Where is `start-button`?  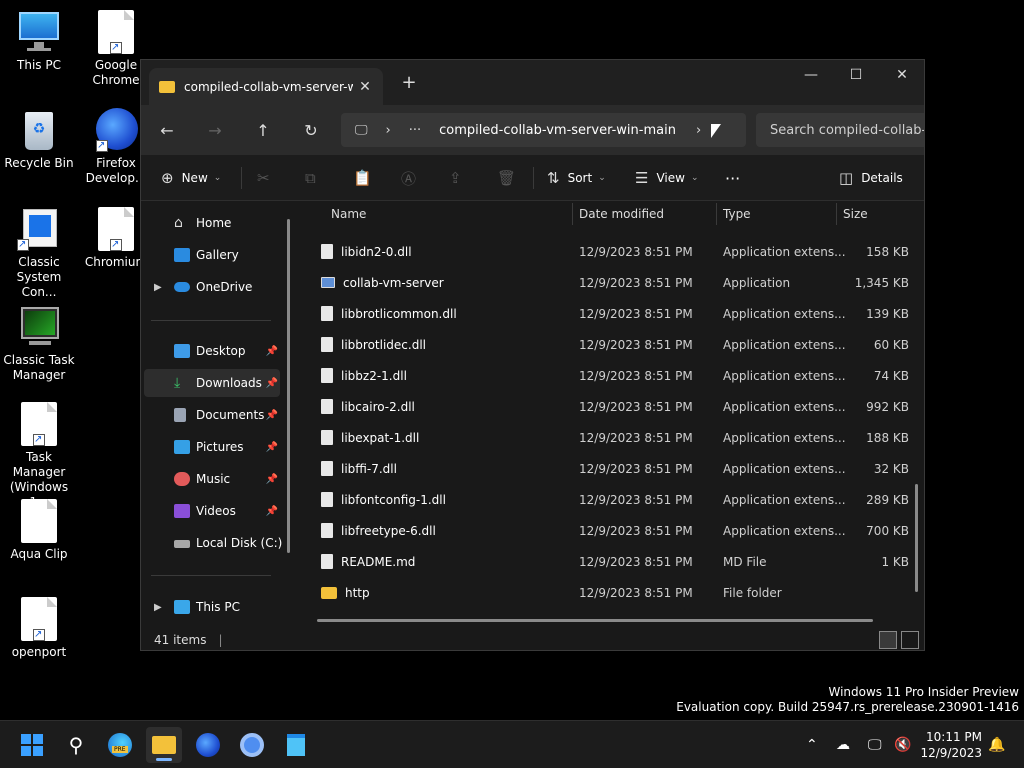
start-button is located at coordinates (32, 745).